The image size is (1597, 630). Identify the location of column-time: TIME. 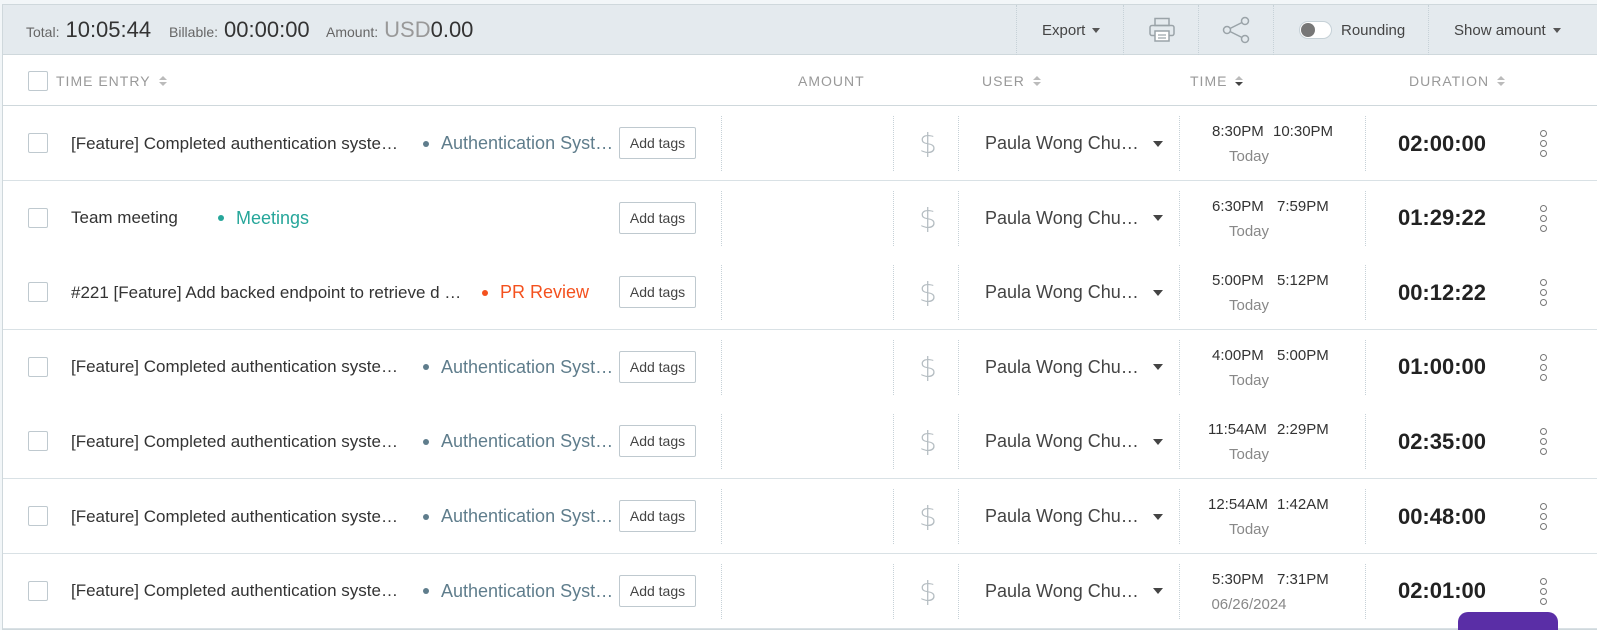
(1217, 81).